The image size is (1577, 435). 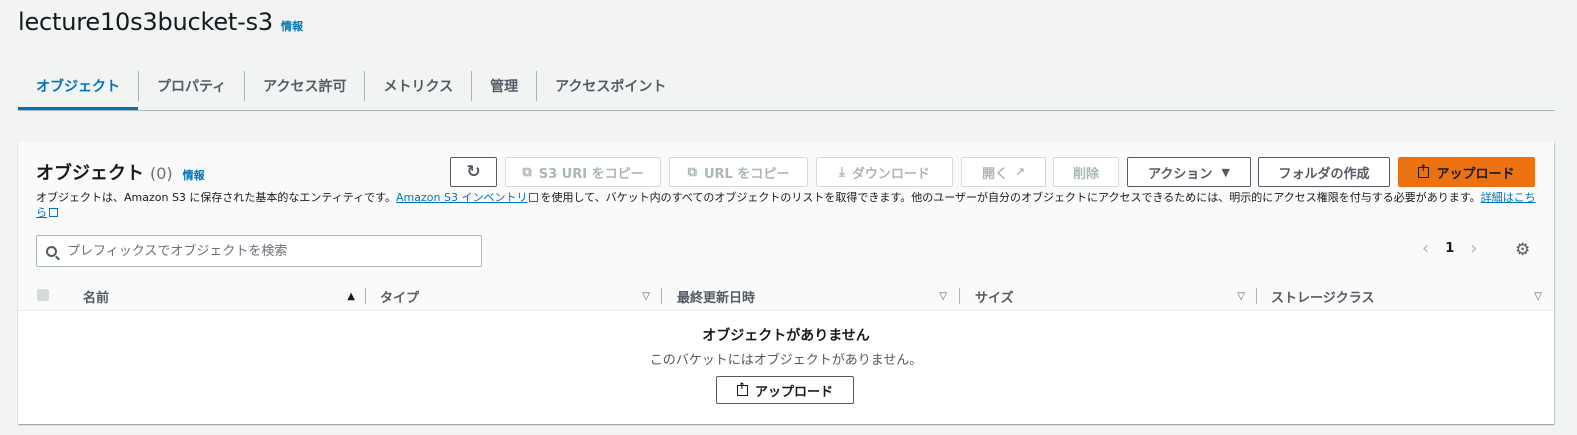 What do you see at coordinates (194, 175) in the screenshot?
I see `panel-info-link: 情報` at bounding box center [194, 175].